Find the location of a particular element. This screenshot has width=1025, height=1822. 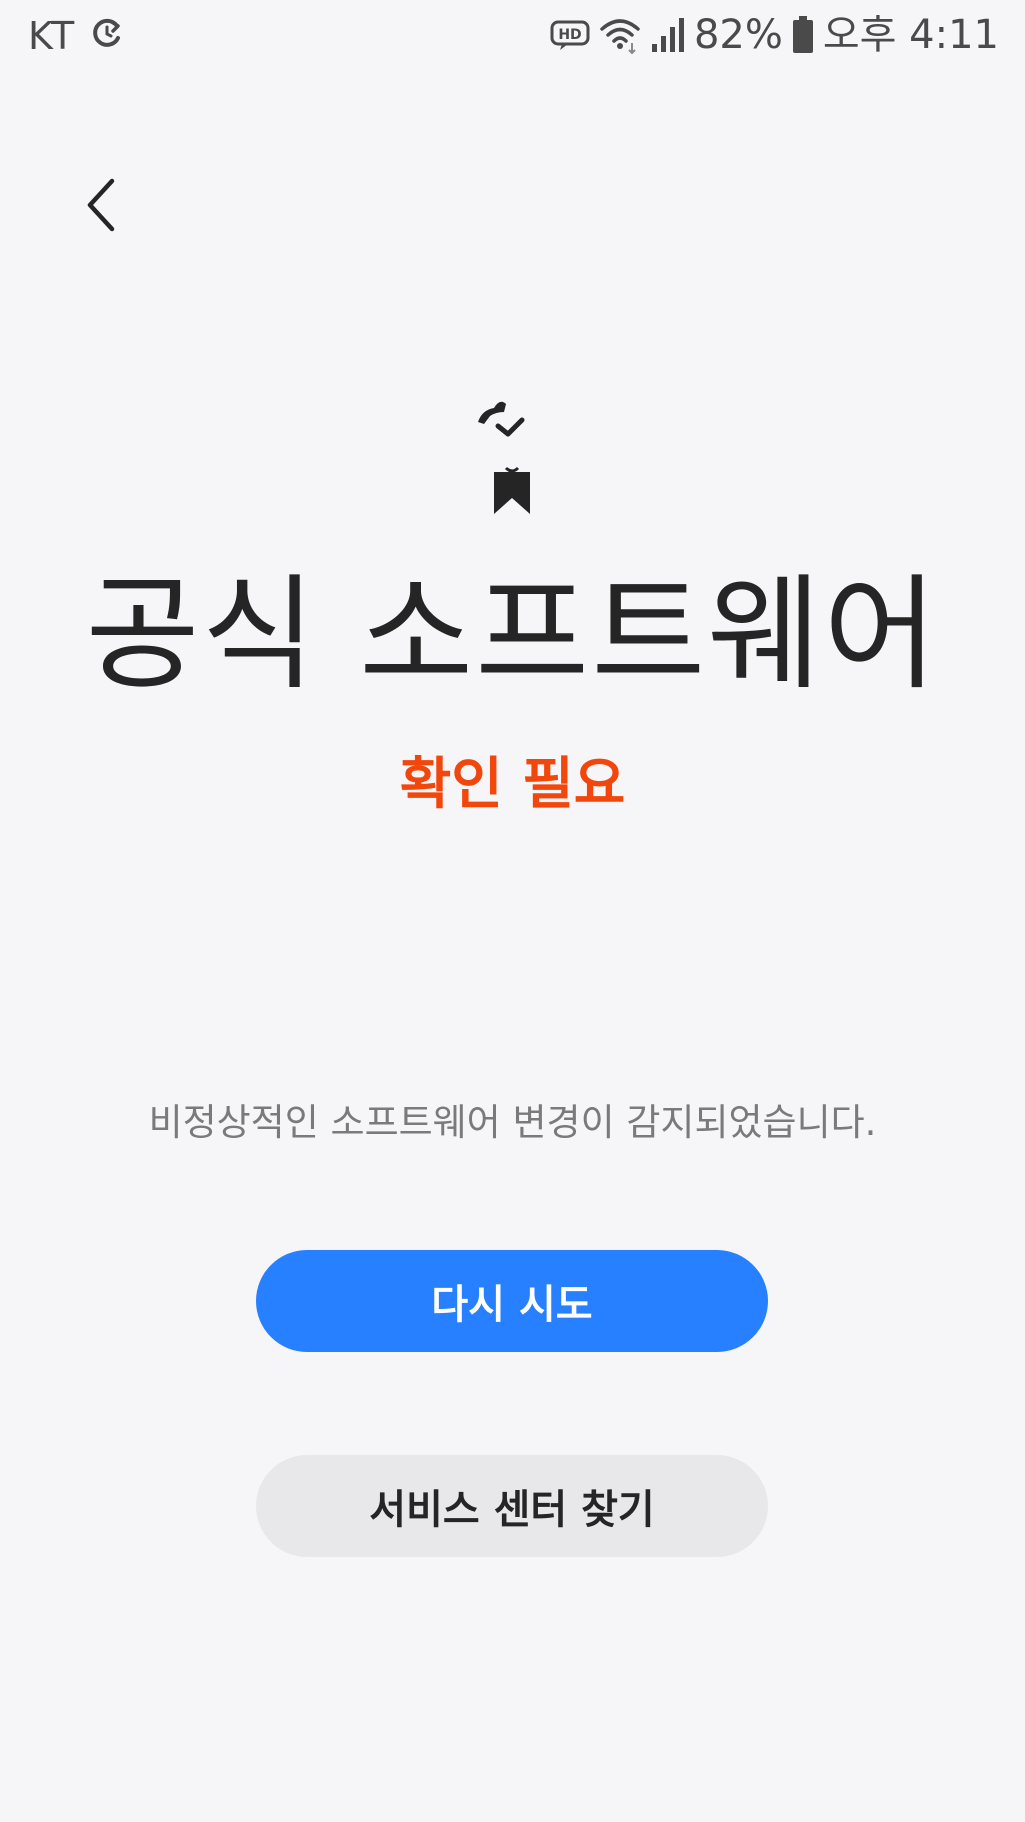

description-text: 비정상적인 소프트웨어 변경이 감지되었습니다. is located at coordinates (512, 1122).